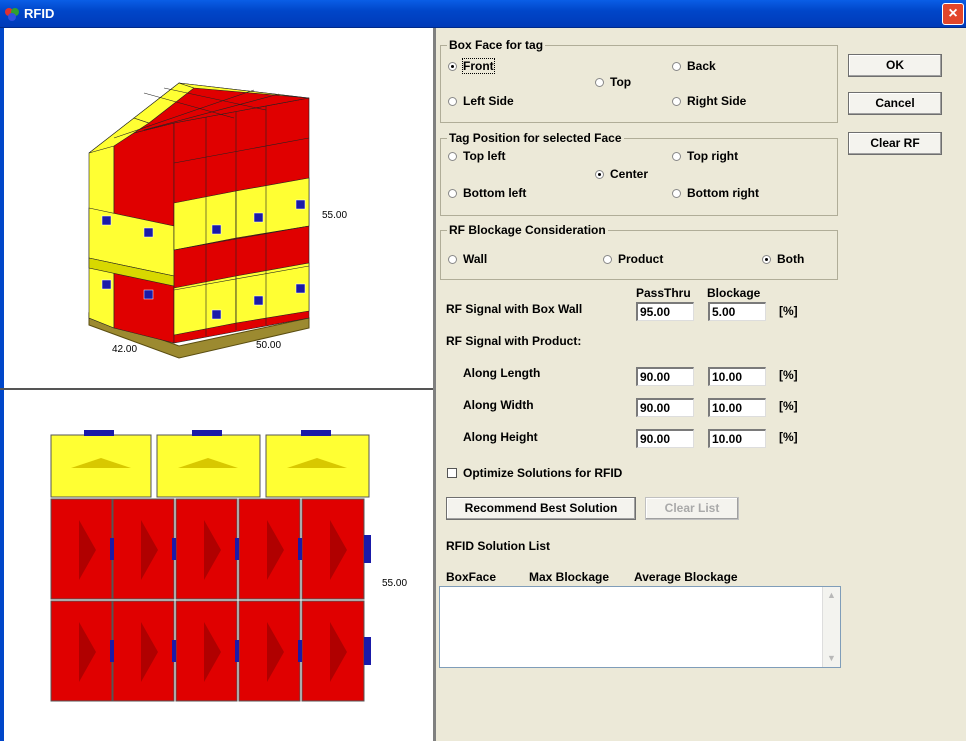  What do you see at coordinates (268, 345) in the screenshot?
I see `width-dimension: 50.00` at bounding box center [268, 345].